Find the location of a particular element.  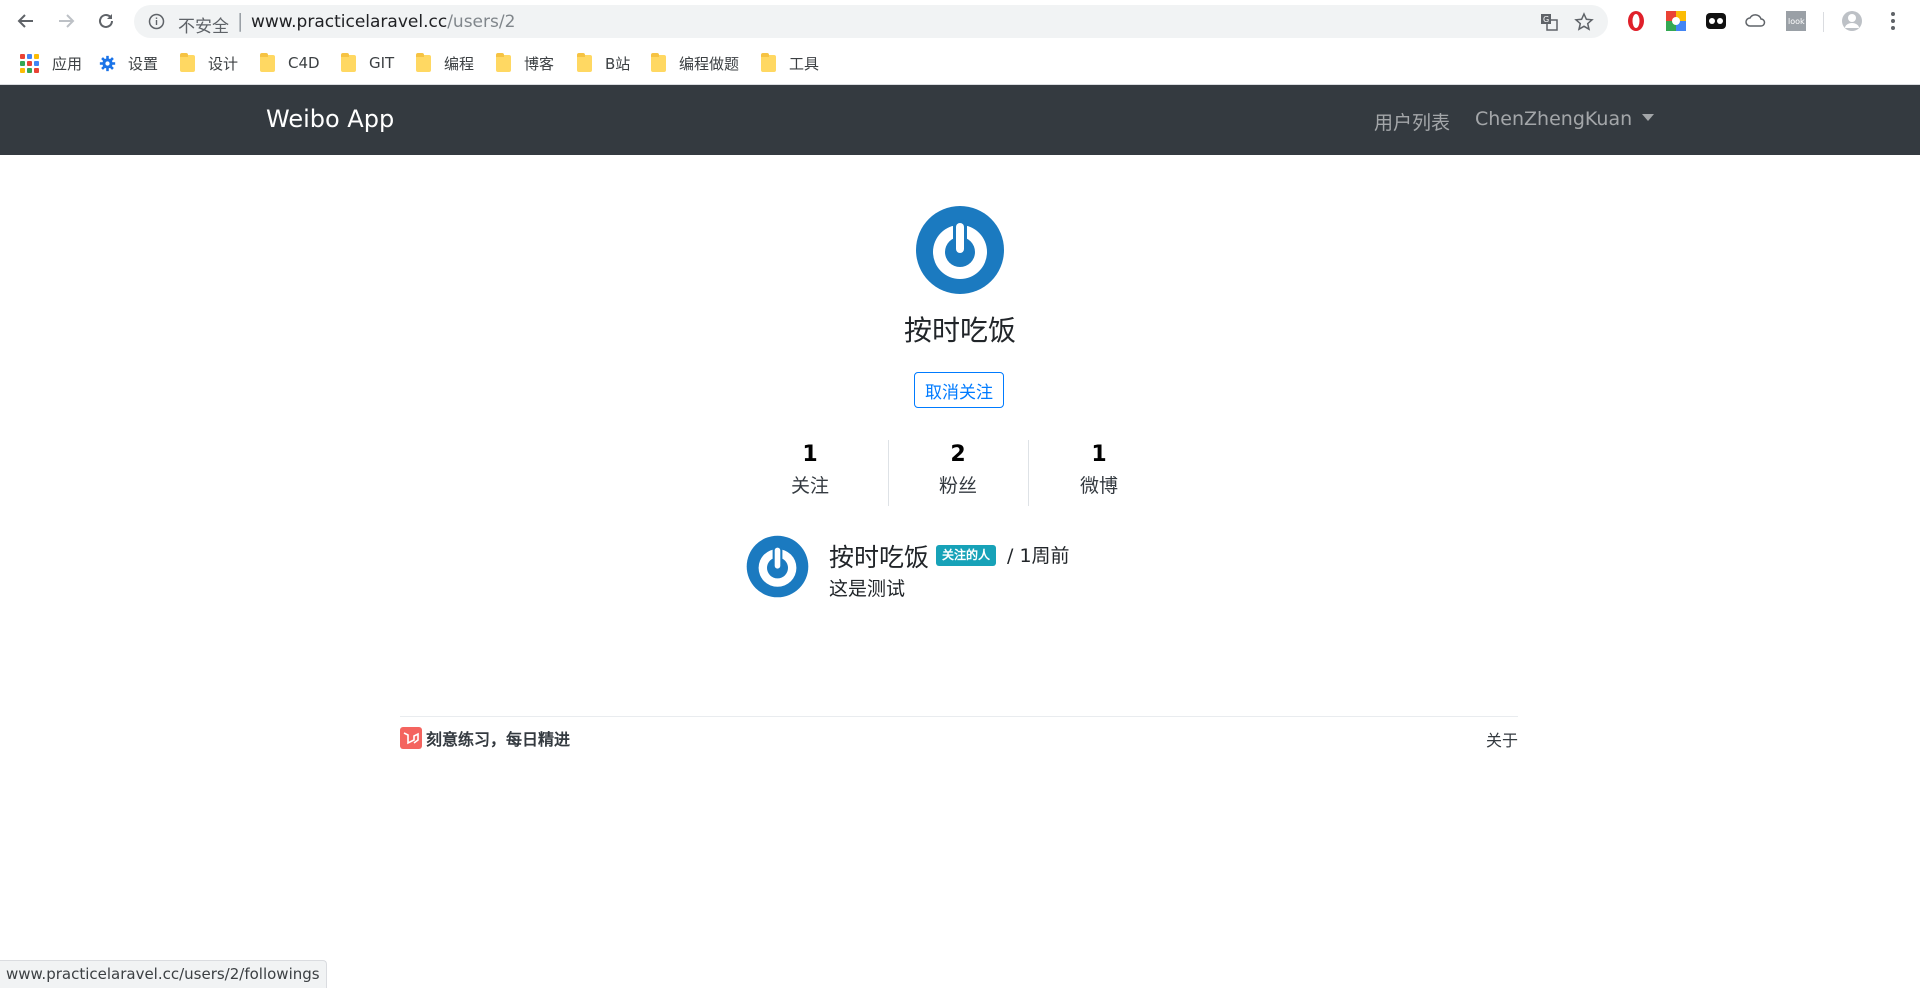

stat-followings: 1 关注 is located at coordinates (810, 470).